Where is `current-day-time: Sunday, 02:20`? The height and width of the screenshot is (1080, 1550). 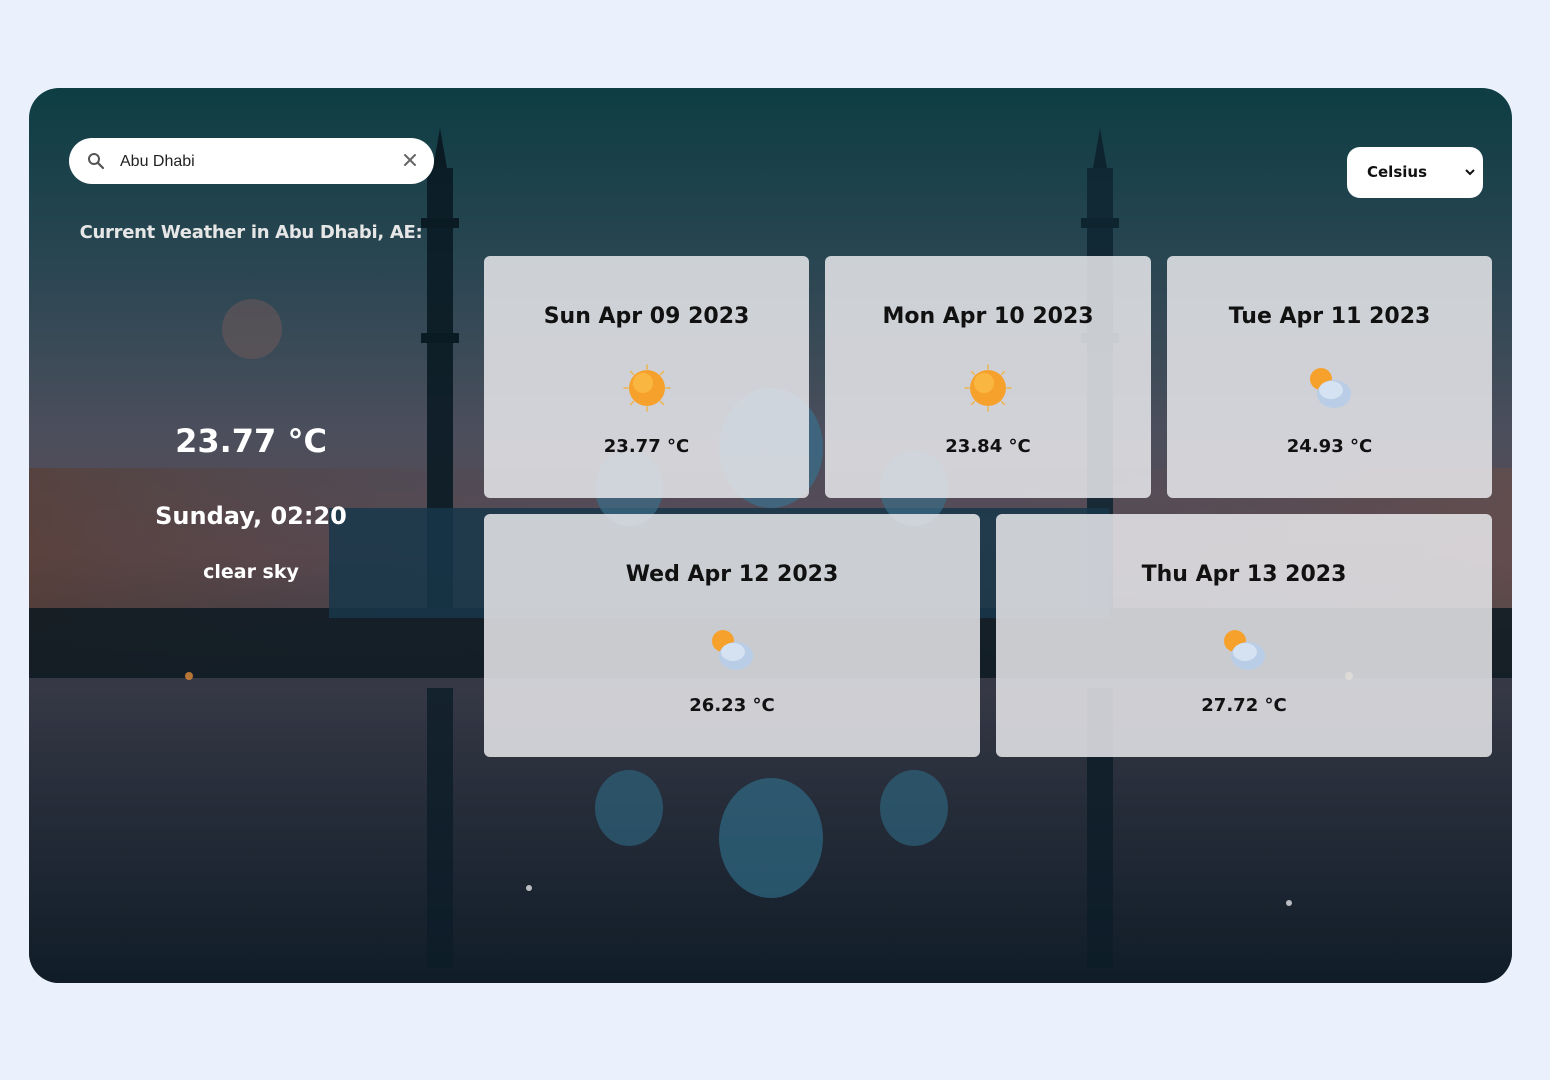 current-day-time: Sunday, 02:20 is located at coordinates (251, 516).